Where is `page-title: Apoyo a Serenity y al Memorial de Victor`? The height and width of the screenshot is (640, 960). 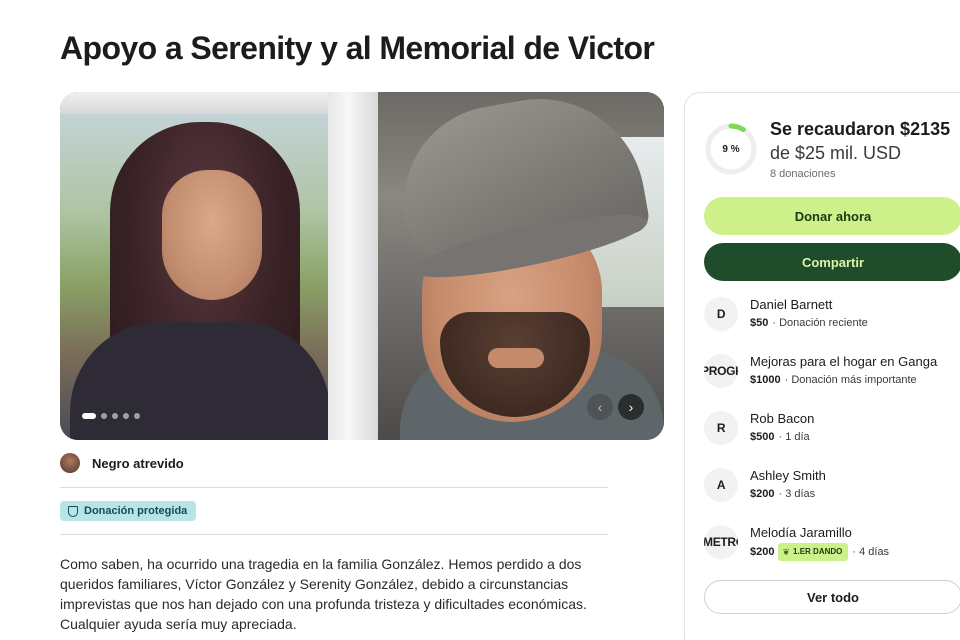 page-title: Apoyo a Serenity y al Memorial de Victor is located at coordinates (357, 48).